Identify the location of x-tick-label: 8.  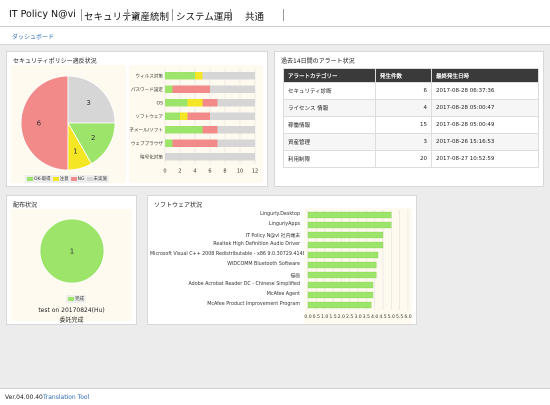
(224, 172).